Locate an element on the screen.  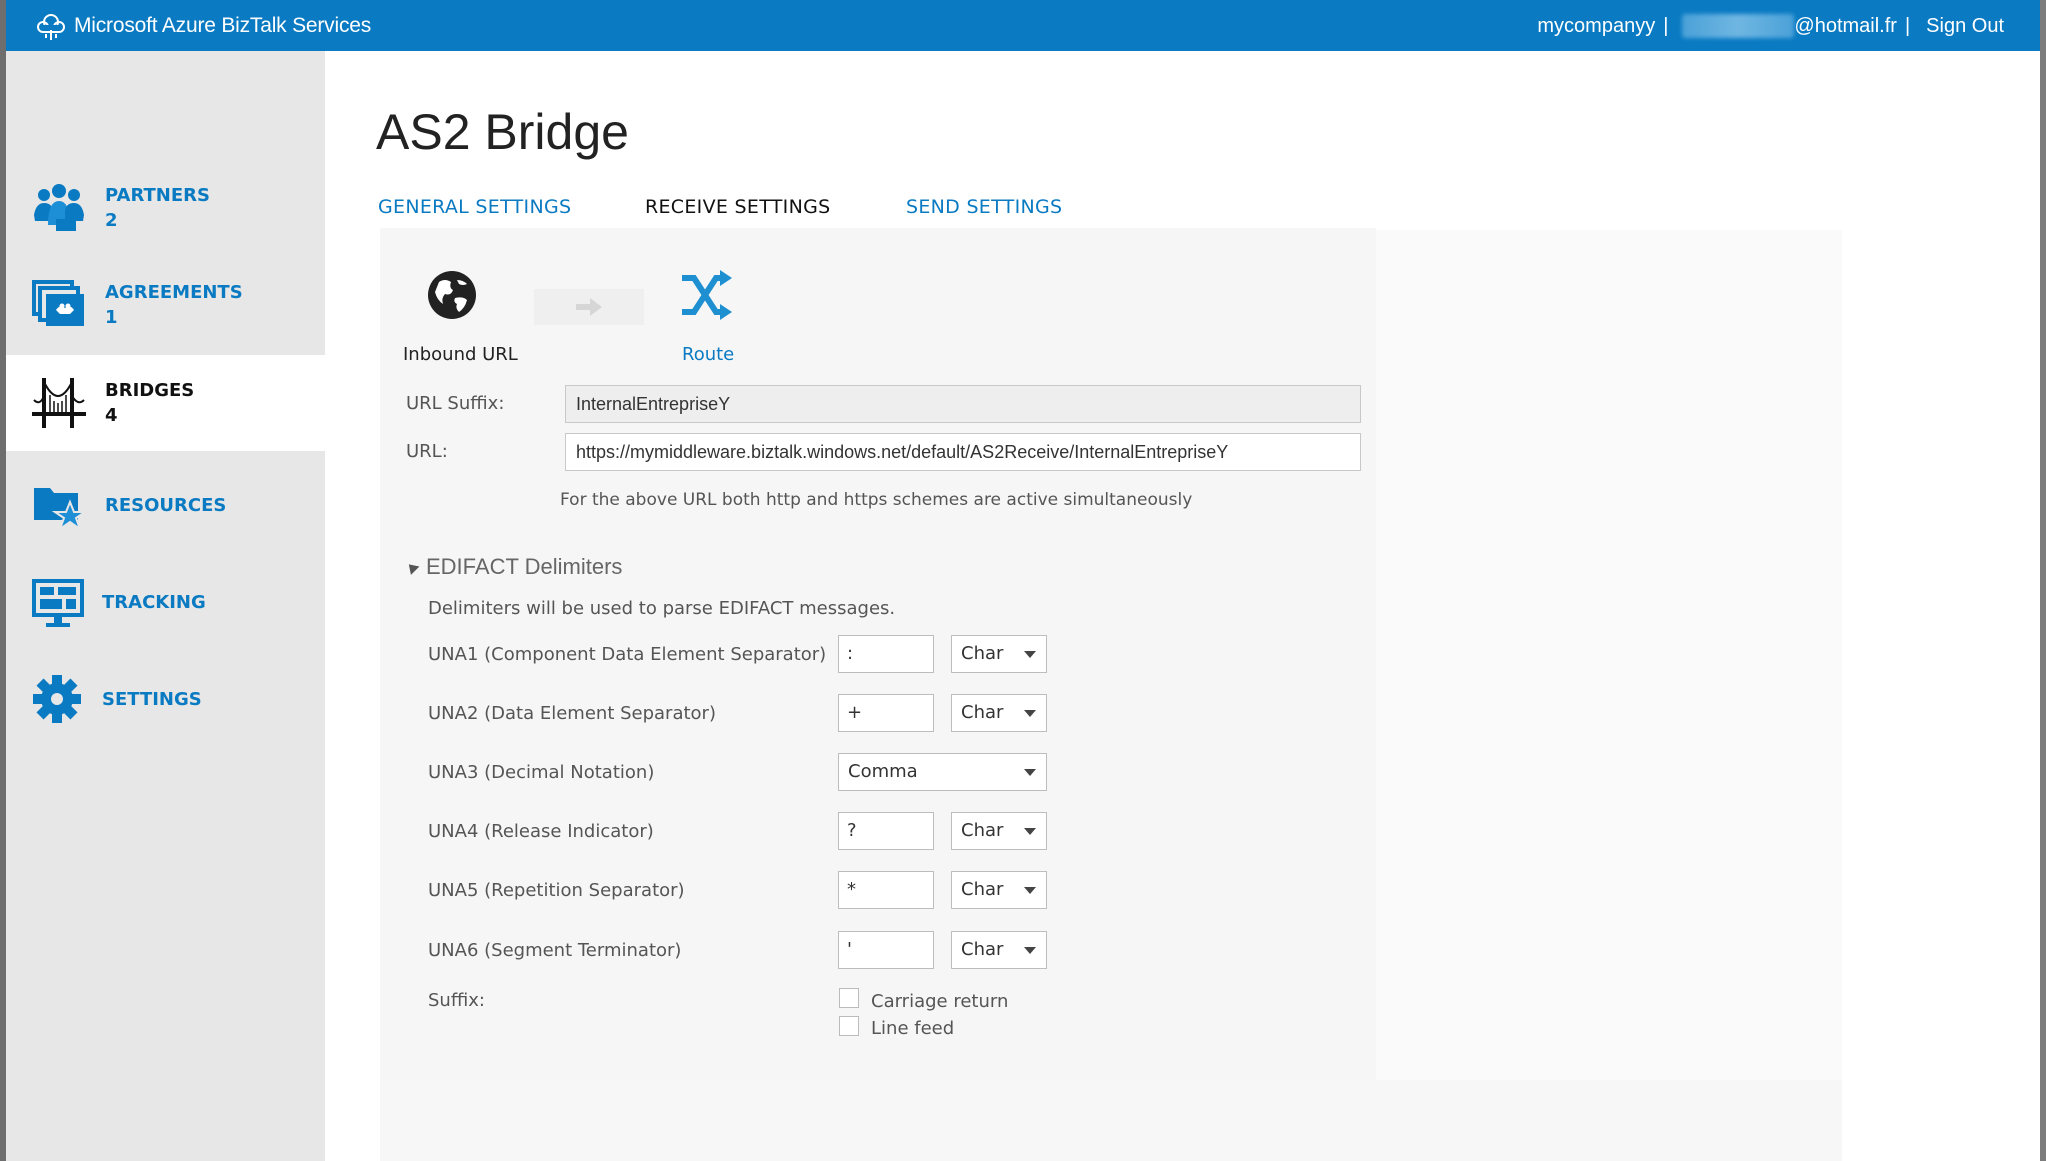
tab-general-settings: GENERAL SETTINGS is located at coordinates (474, 207).